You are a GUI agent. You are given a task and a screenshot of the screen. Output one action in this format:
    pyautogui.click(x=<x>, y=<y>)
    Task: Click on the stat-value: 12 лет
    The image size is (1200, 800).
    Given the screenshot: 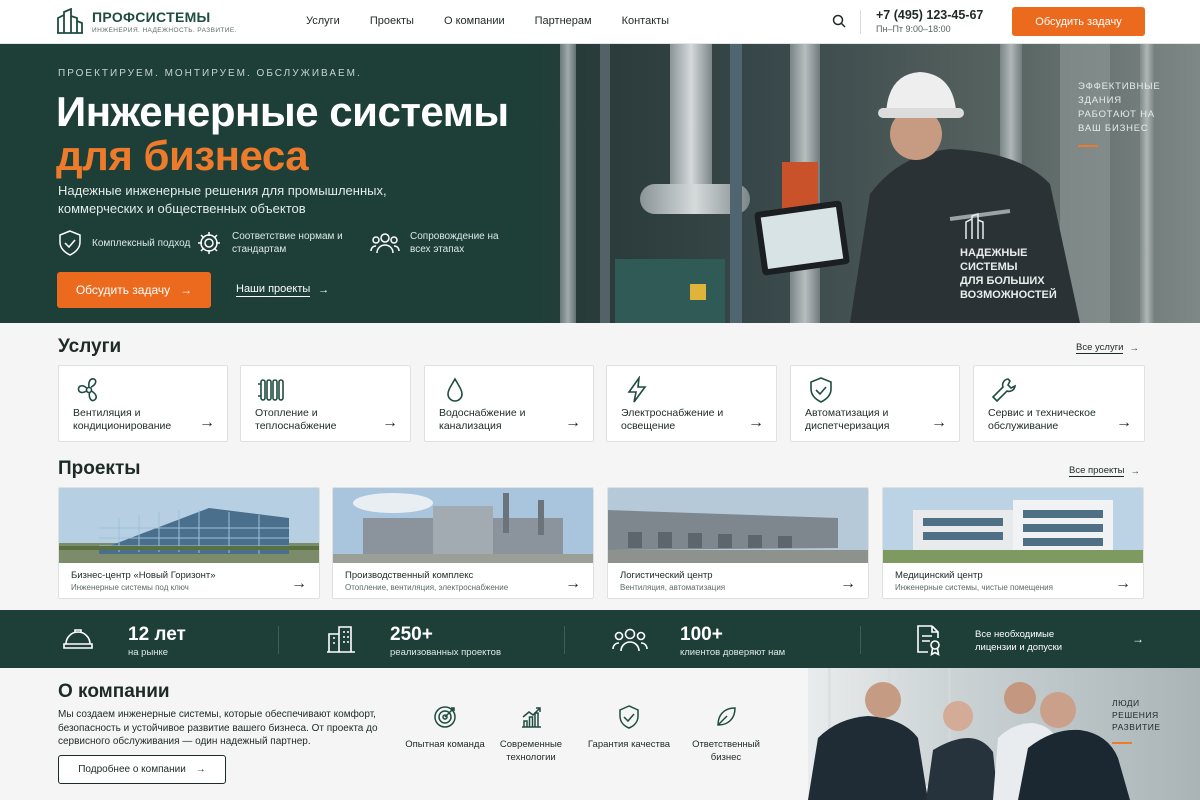 What is the action you would take?
    pyautogui.click(x=157, y=634)
    